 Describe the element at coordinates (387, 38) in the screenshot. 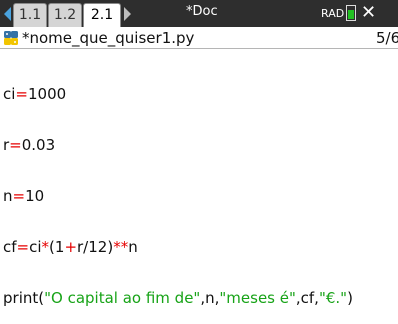

I see `page-indicator: 5/6` at that location.